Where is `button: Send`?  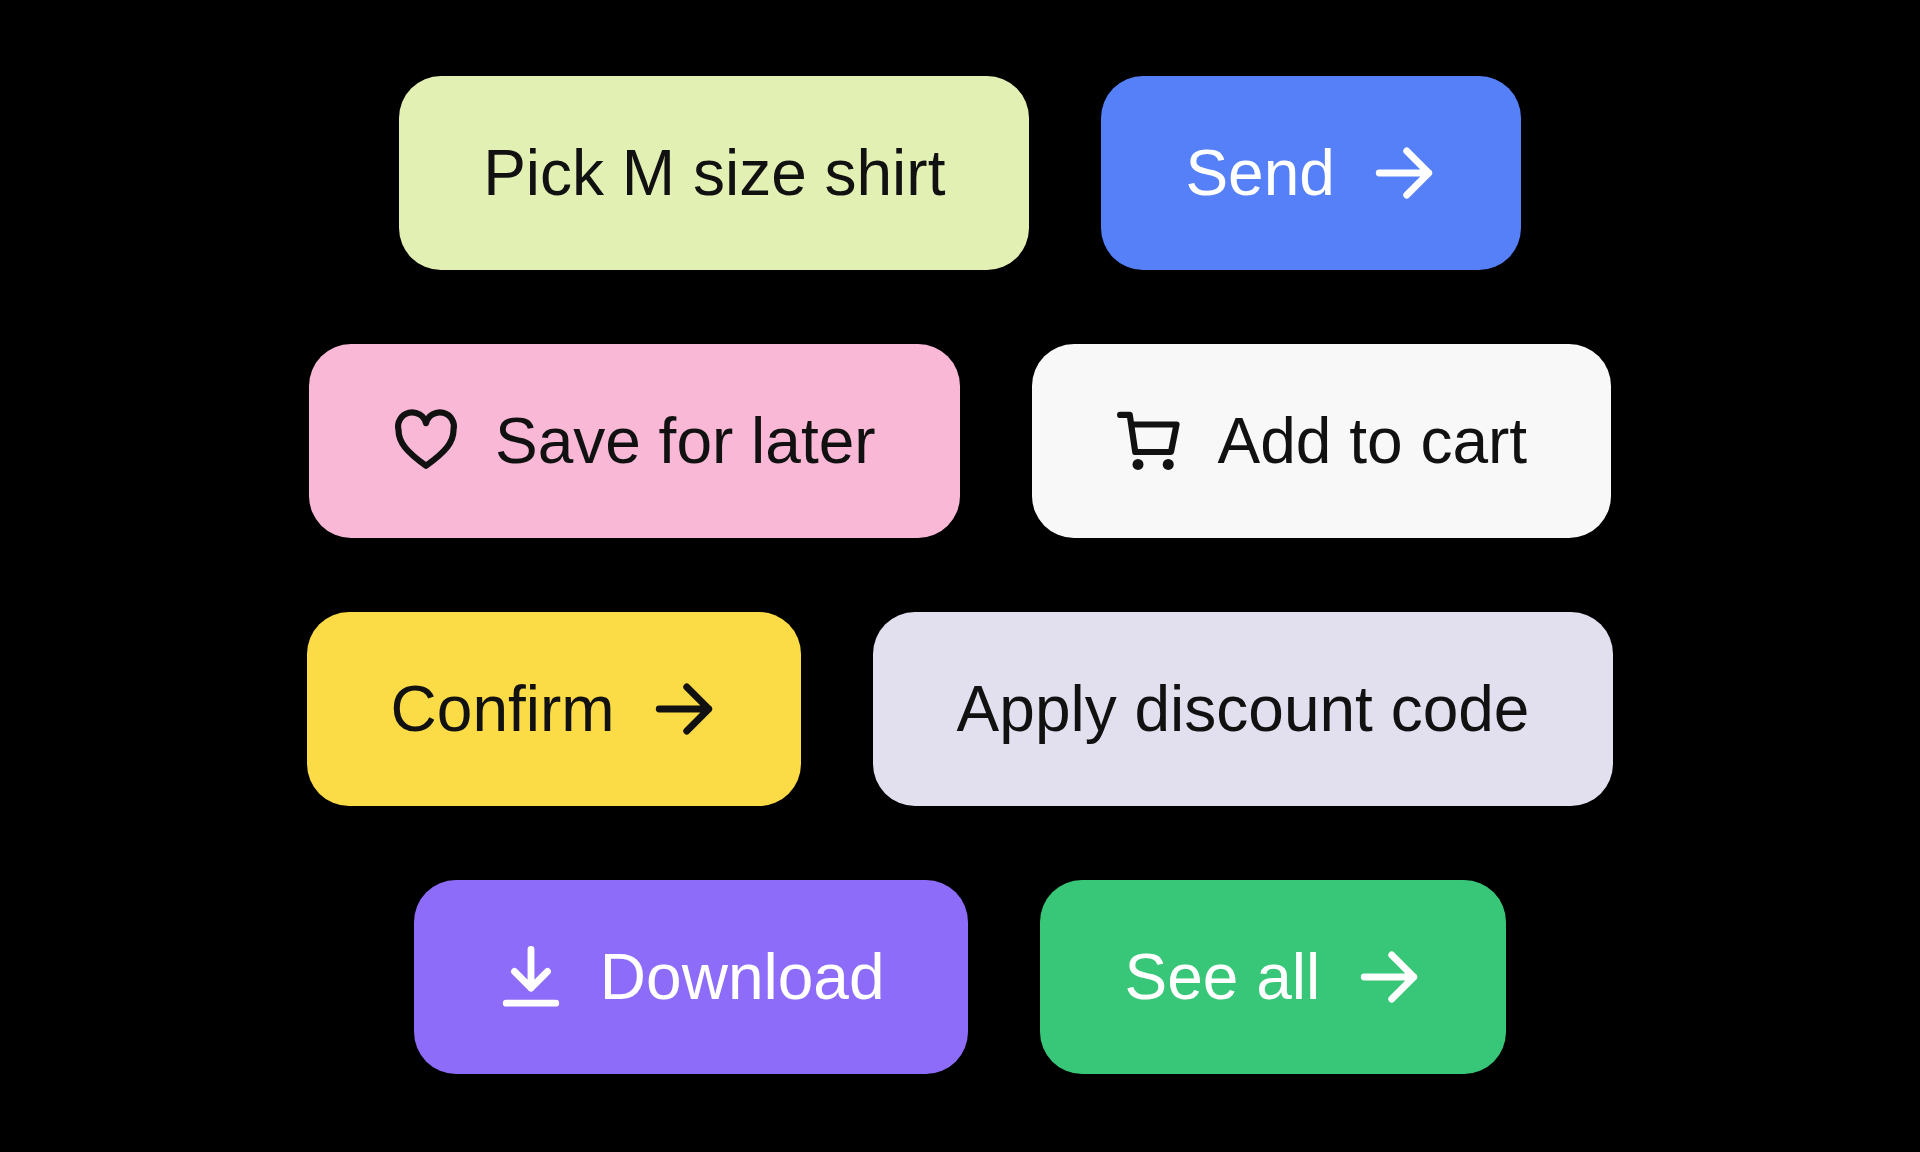 button: Send is located at coordinates (1311, 173).